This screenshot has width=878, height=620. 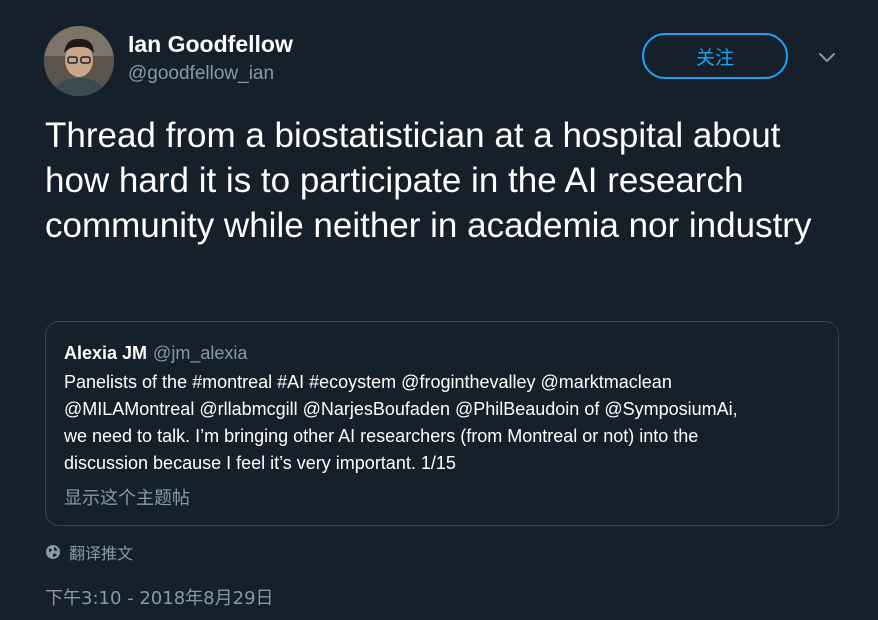 What do you see at coordinates (200, 353) in the screenshot?
I see `quoted-author-handle: @jm_alexia` at bounding box center [200, 353].